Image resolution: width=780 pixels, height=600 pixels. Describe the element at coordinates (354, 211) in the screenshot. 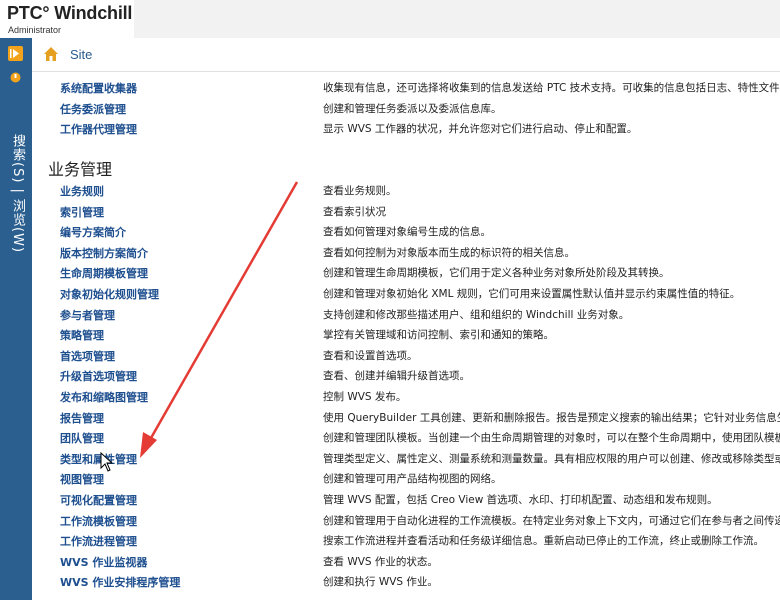

I see `utility-description: 查看索引状况` at that location.